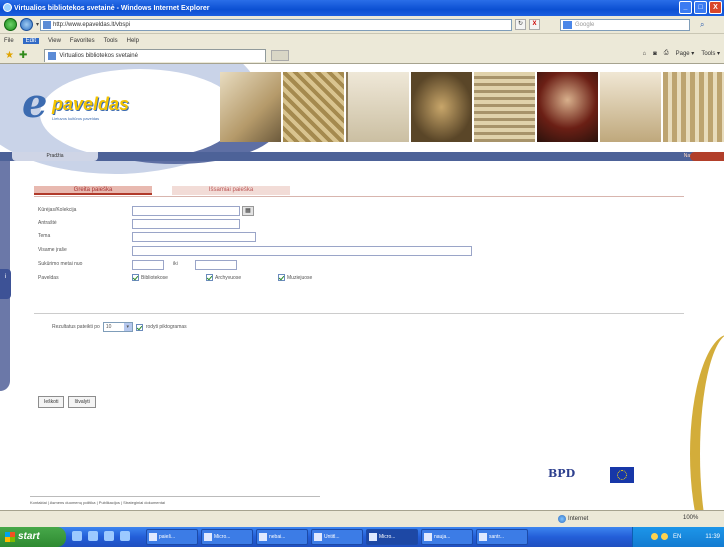  What do you see at coordinates (707, 432) in the screenshot?
I see `gold-decor-curve` at bounding box center [707, 432].